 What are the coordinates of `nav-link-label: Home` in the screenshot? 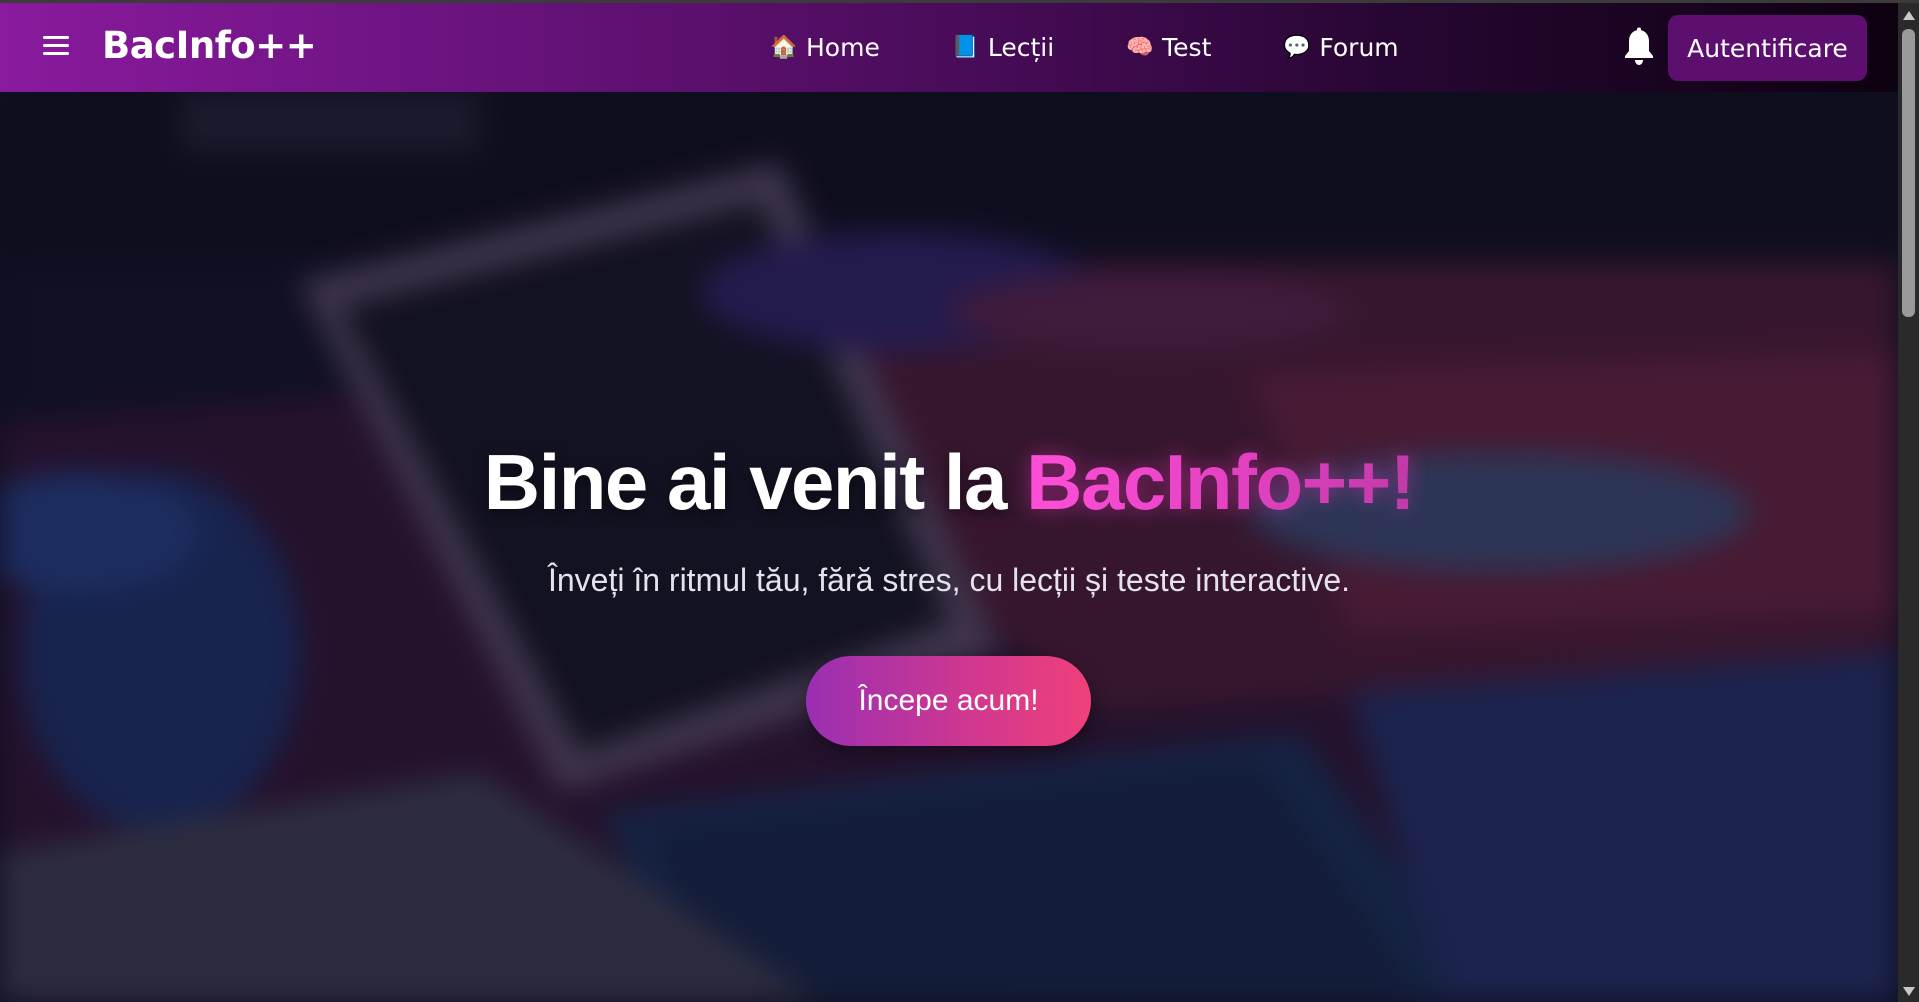 It's located at (843, 47).